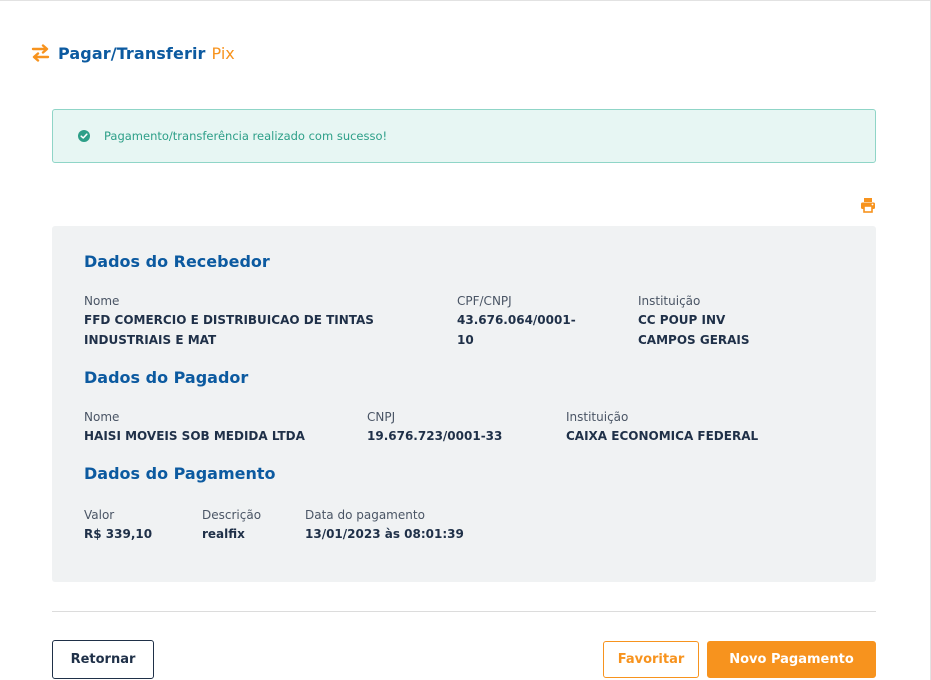  Describe the element at coordinates (651, 659) in the screenshot. I see `favorite-button: Favoritar` at that location.